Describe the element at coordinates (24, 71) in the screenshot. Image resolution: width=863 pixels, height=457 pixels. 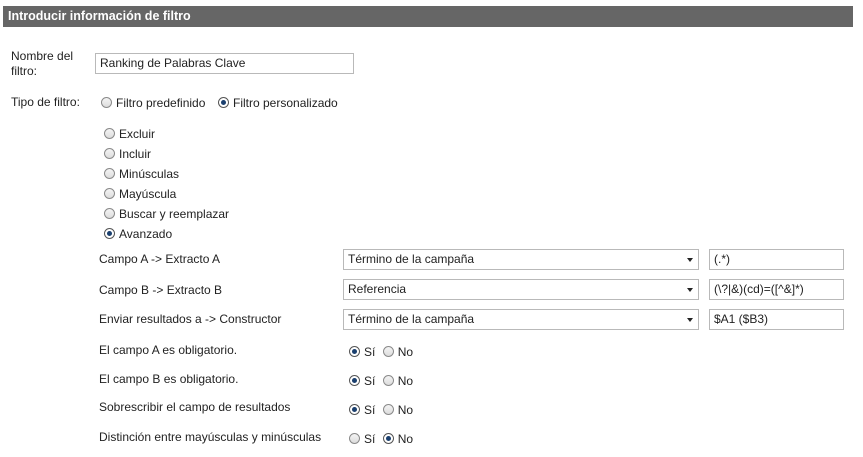
I see `filter-name-label-2: filtro:` at that location.